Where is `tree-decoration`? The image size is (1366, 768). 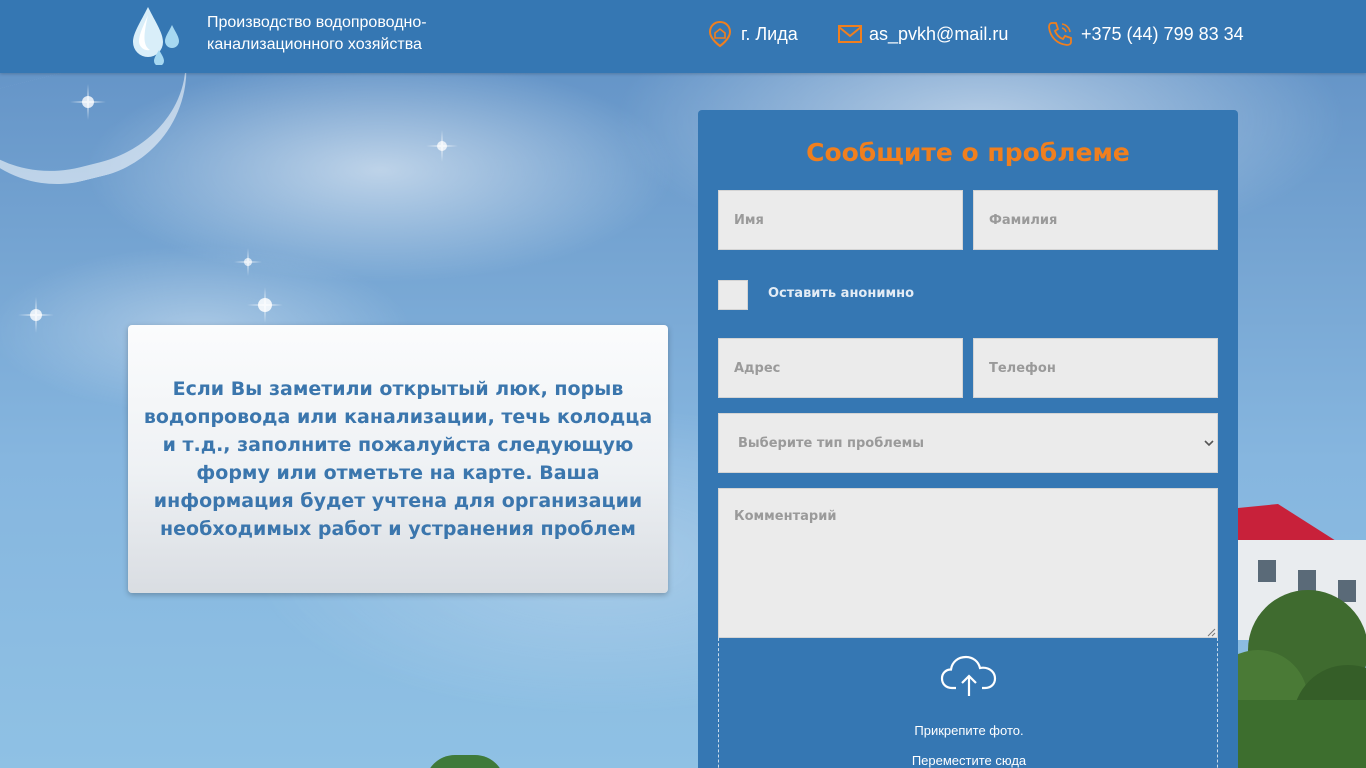
tree-decoration is located at coordinates (465, 761).